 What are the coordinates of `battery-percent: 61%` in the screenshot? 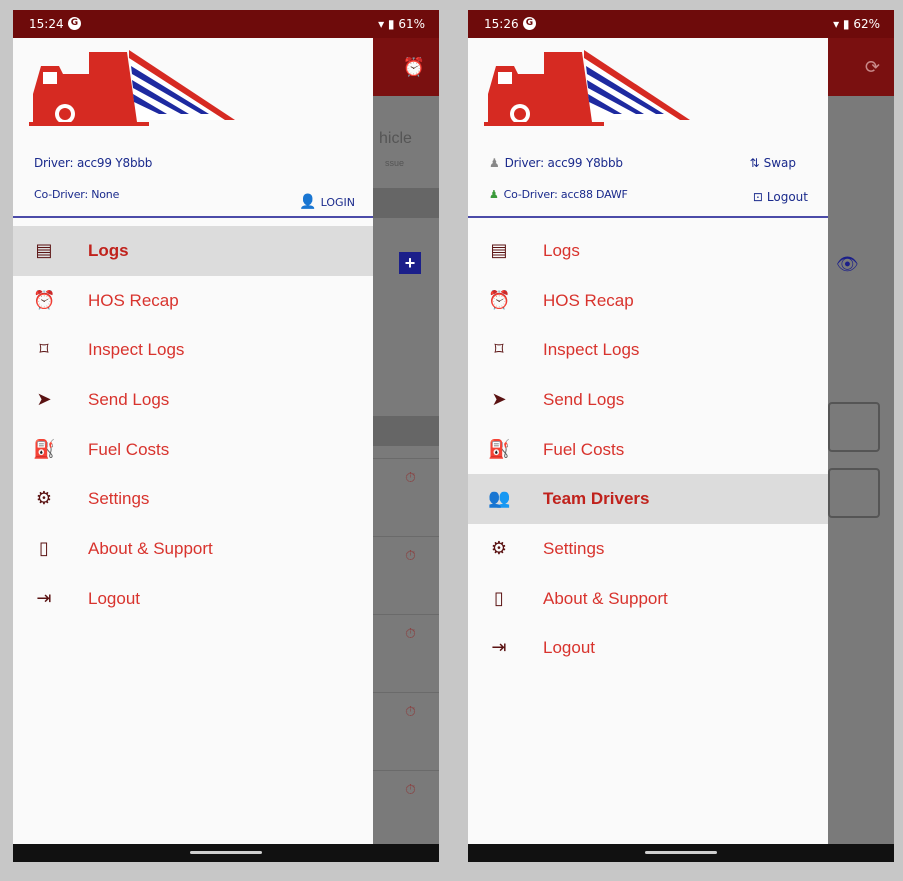 It's located at (411, 24).